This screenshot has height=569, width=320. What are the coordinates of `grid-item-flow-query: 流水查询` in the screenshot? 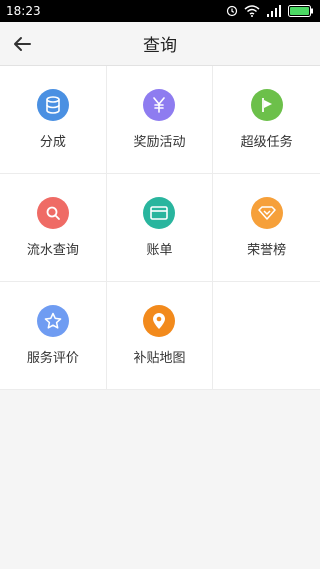 It's located at (53, 228).